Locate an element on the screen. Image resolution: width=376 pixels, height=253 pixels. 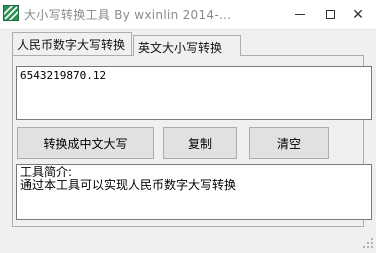
title-bar: 大小写转换工具 By wxinlin 2014-... ✕ is located at coordinates (188, 15).